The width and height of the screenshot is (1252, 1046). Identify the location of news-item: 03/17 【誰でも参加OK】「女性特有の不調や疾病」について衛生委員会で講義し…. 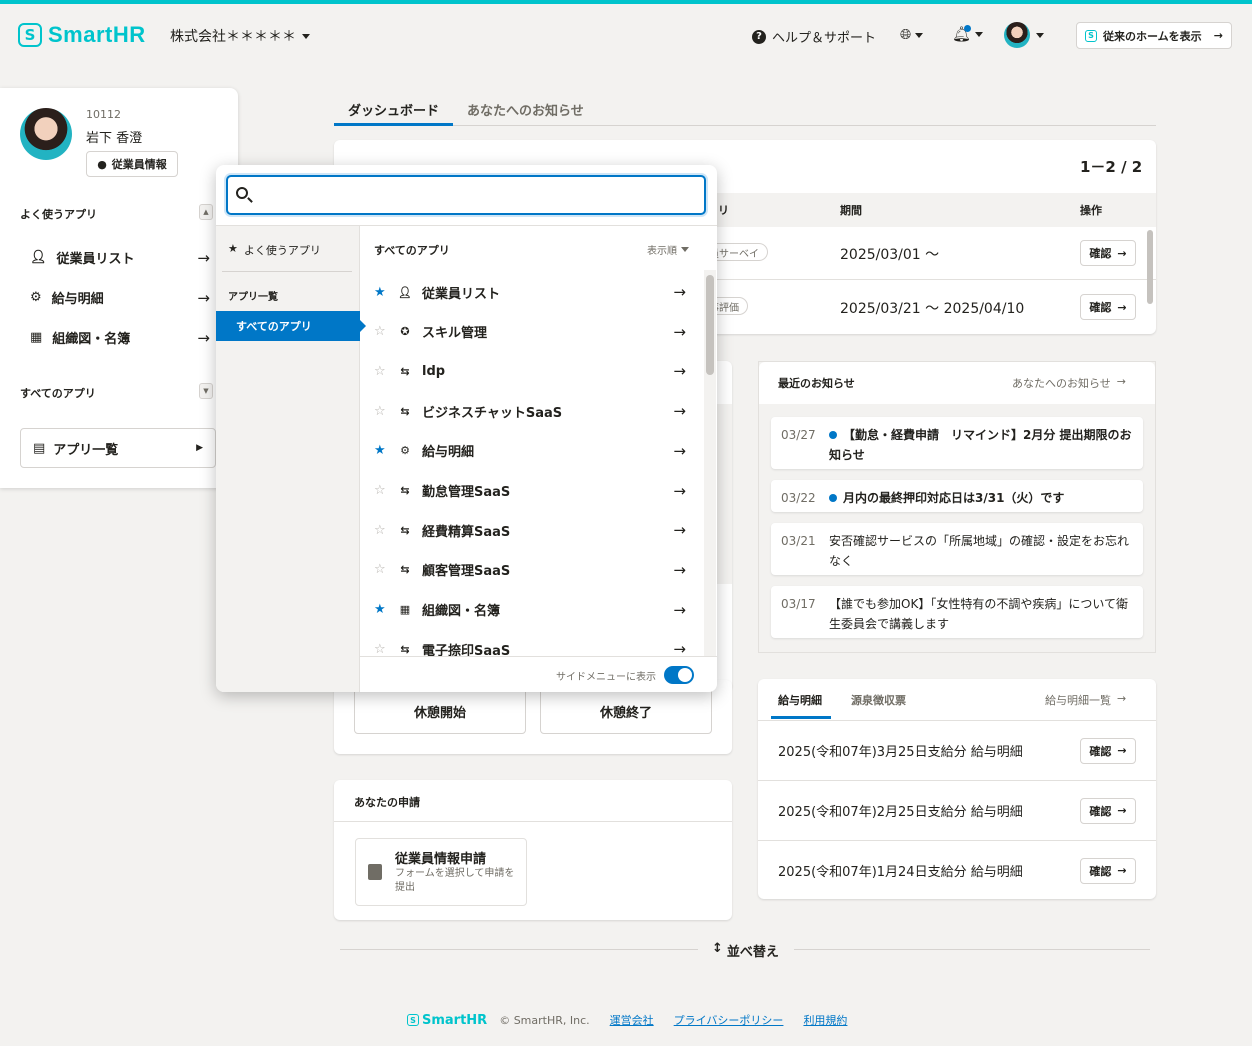
(957, 612).